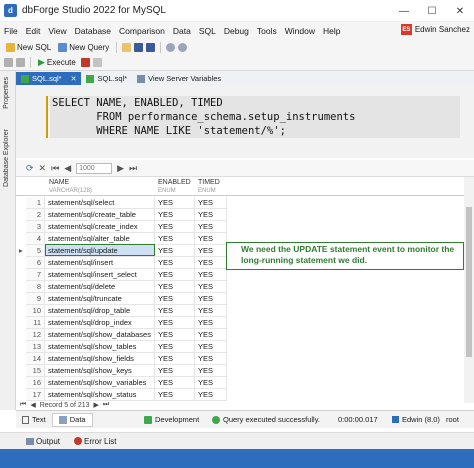  I want to click on row-number: 6, so click(35, 263).